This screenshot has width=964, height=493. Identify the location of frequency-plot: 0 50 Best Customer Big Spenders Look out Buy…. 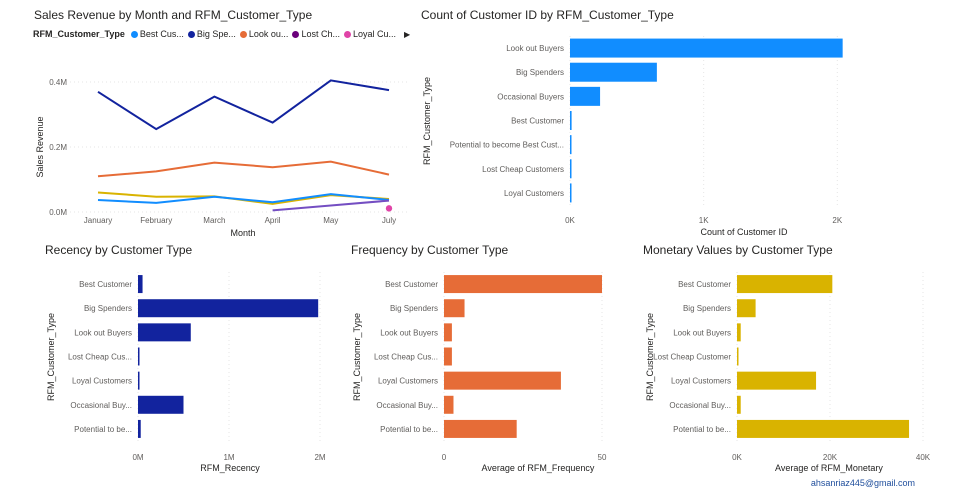
(479, 372).